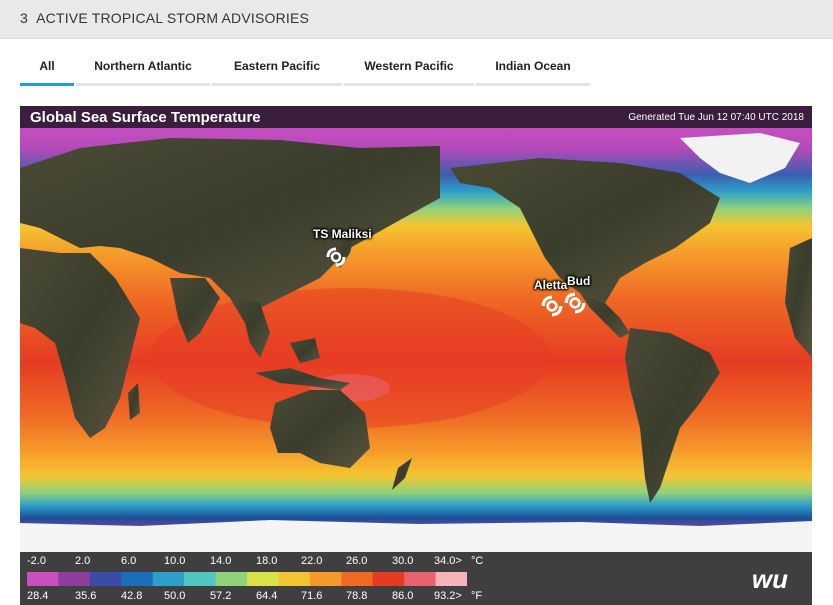 This screenshot has height=605, width=833. Describe the element at coordinates (403, 596) in the screenshot. I see `fahrenheit-tick: 86.0` at that location.